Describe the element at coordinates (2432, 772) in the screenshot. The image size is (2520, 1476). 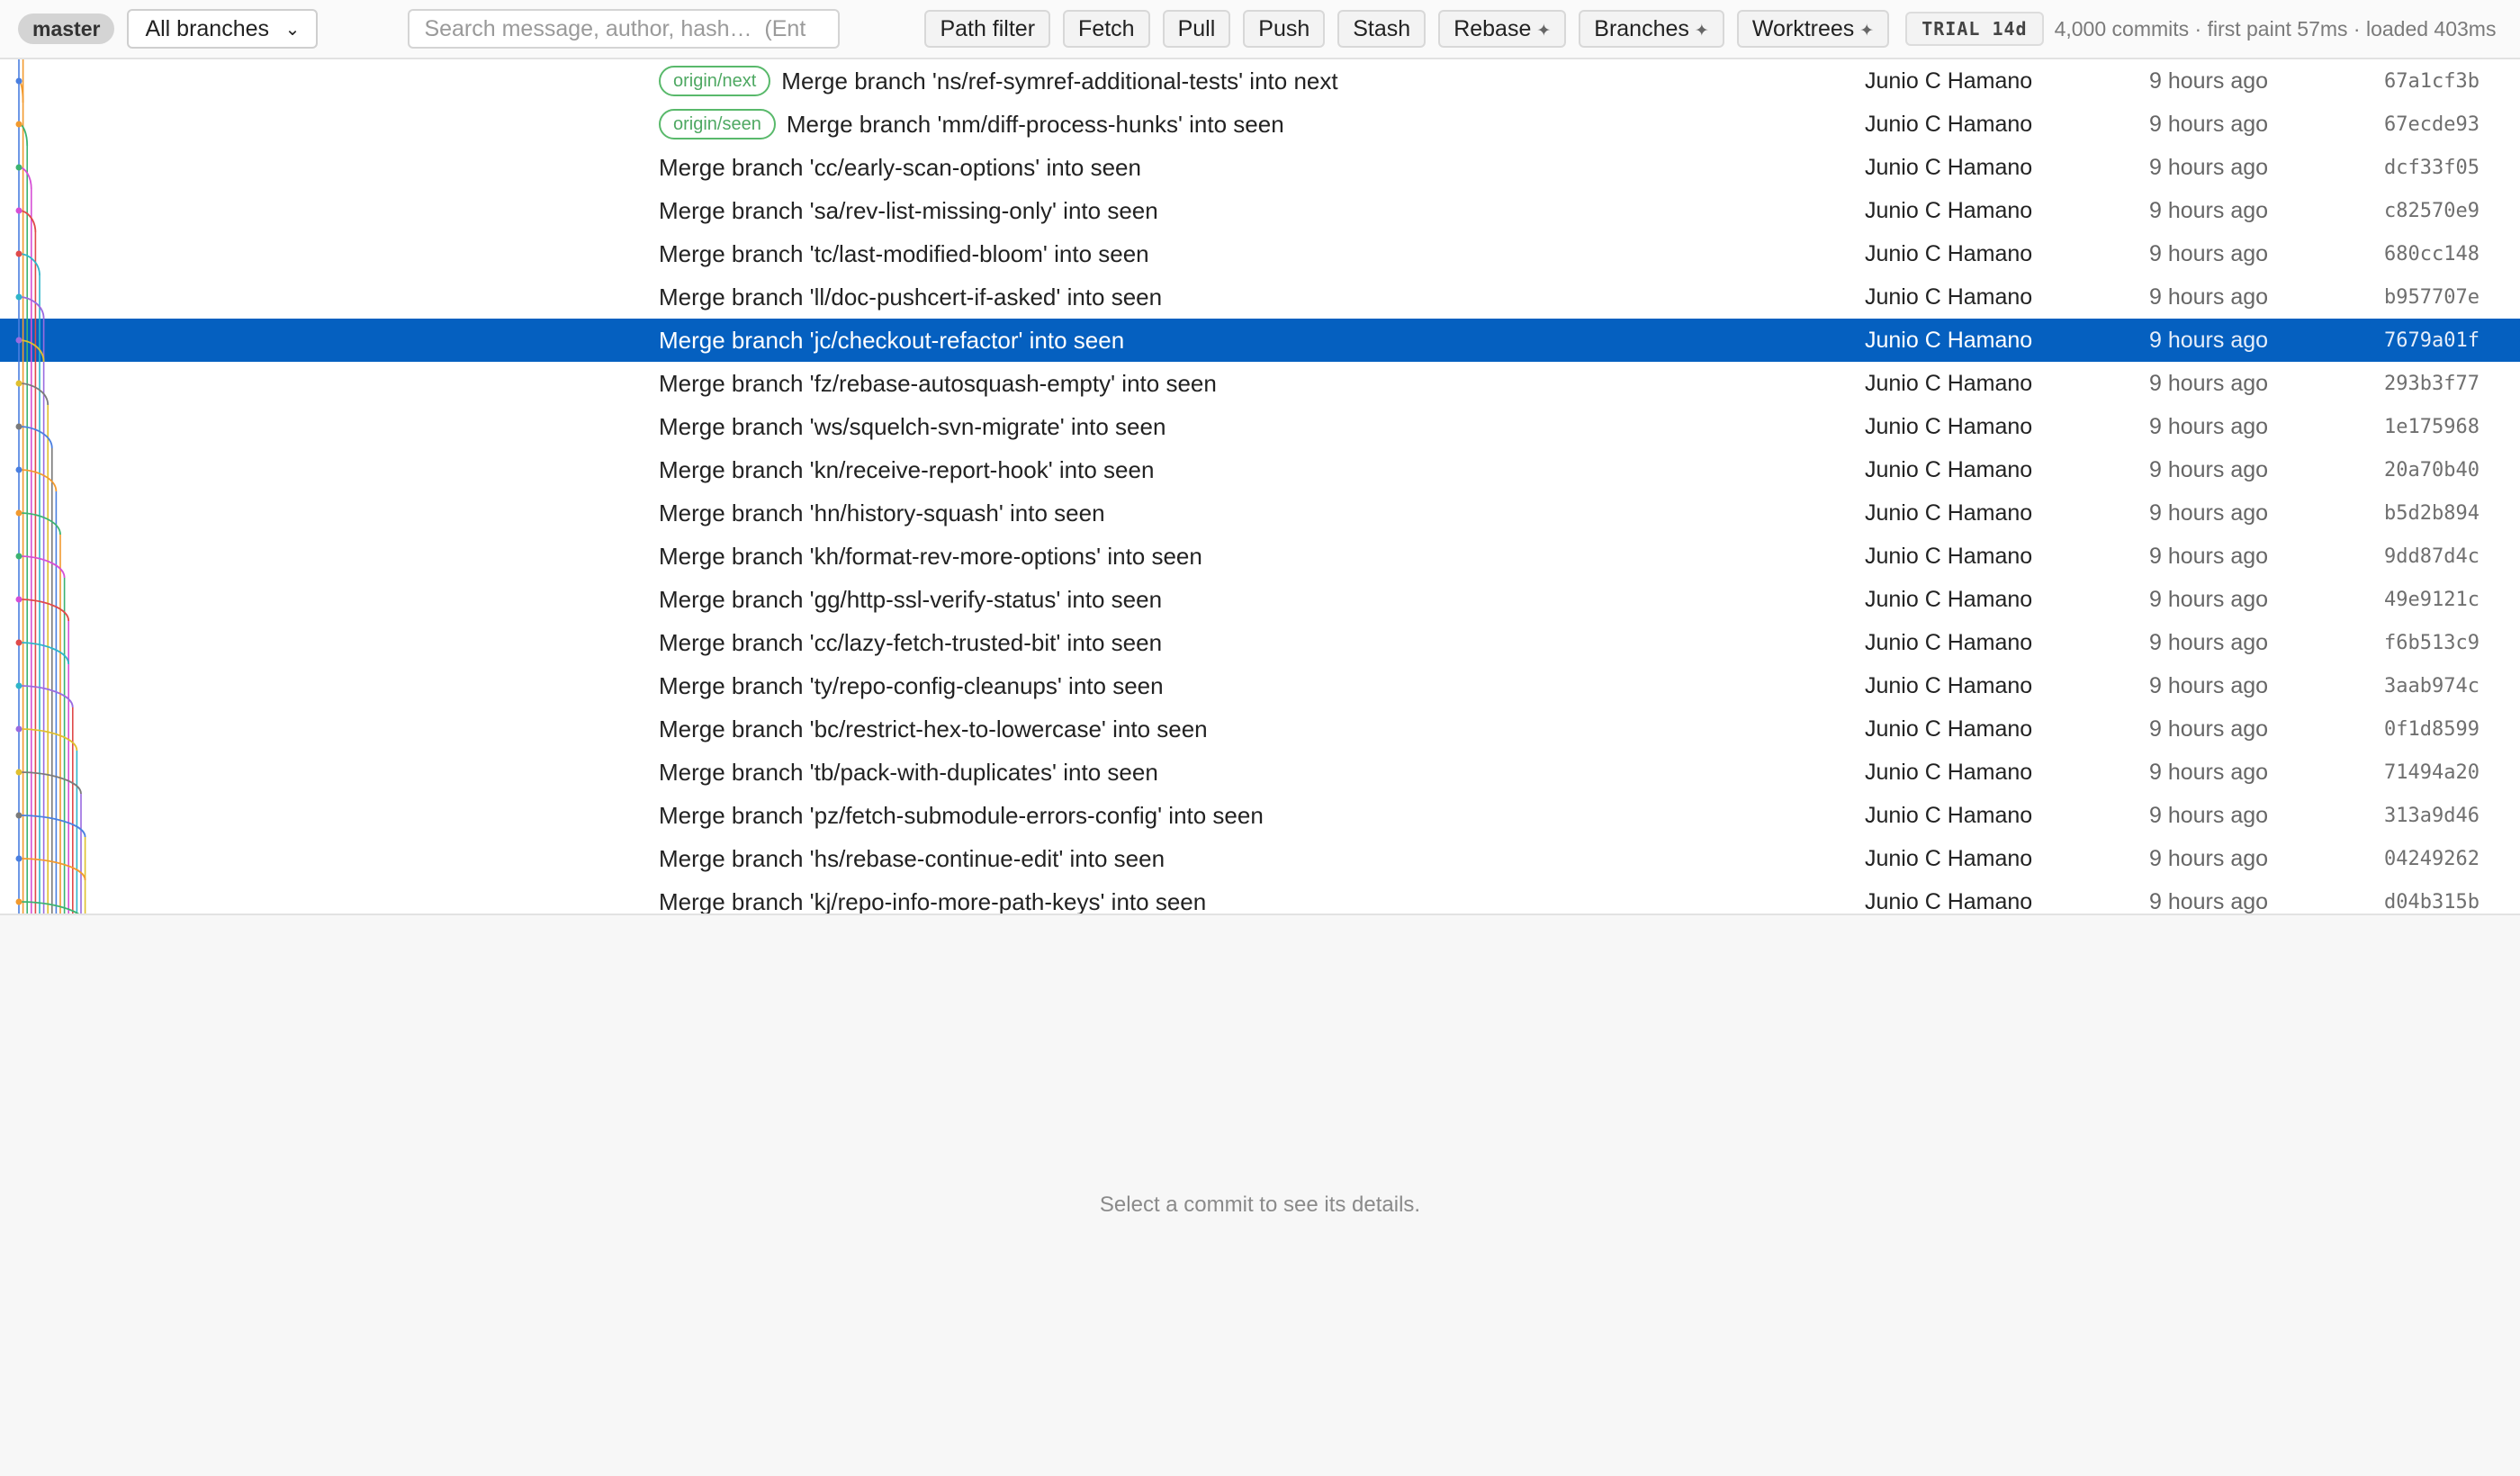
I see `commit-hash: 71494a20` at that location.